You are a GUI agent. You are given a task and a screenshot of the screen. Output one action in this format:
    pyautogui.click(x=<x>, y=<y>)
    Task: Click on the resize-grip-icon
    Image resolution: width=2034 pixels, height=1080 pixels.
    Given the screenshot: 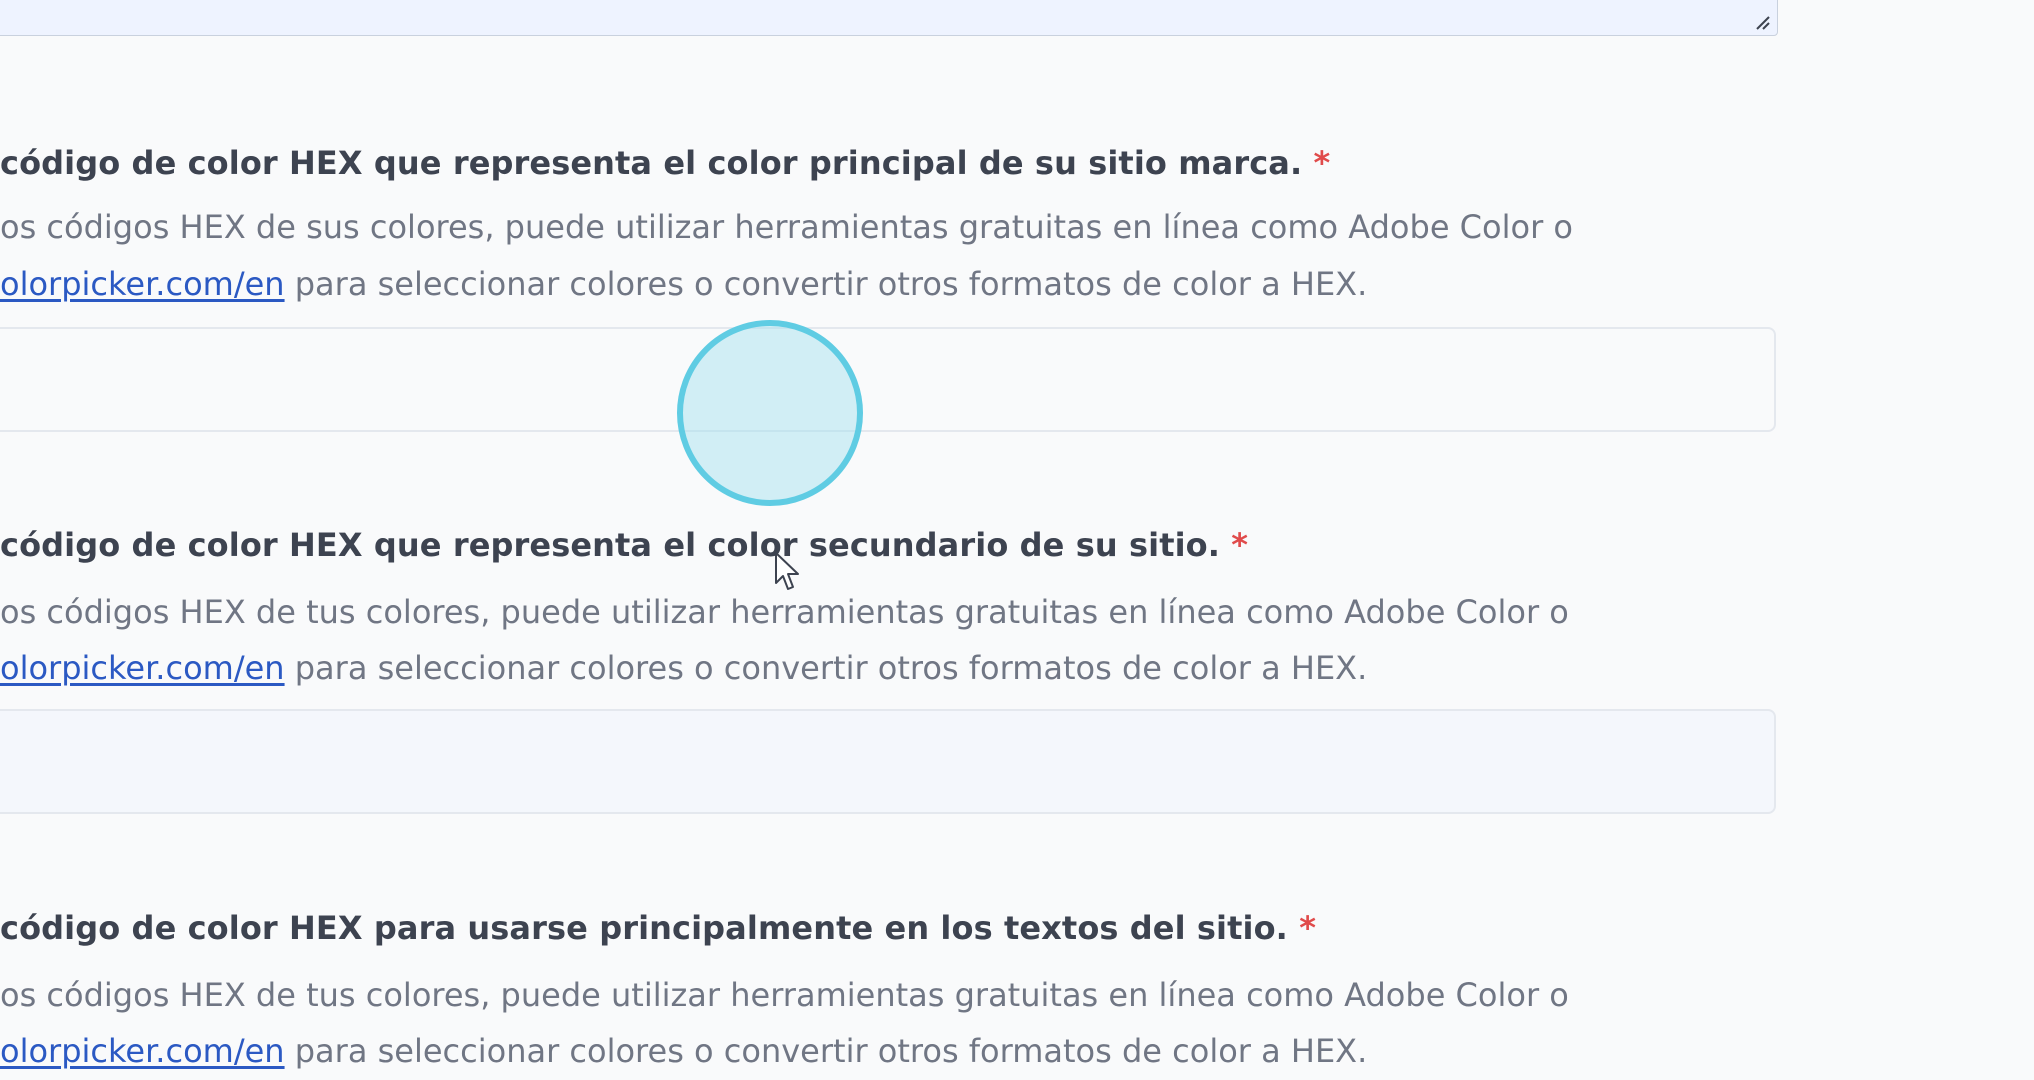 What is the action you would take?
    pyautogui.click(x=1762, y=22)
    